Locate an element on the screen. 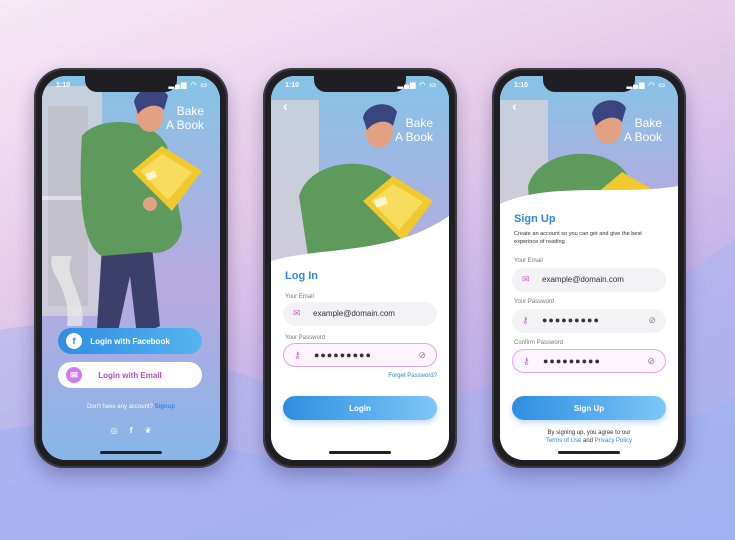 The height and width of the screenshot is (540, 735). instagram-icon: ◎ is located at coordinates (114, 430).